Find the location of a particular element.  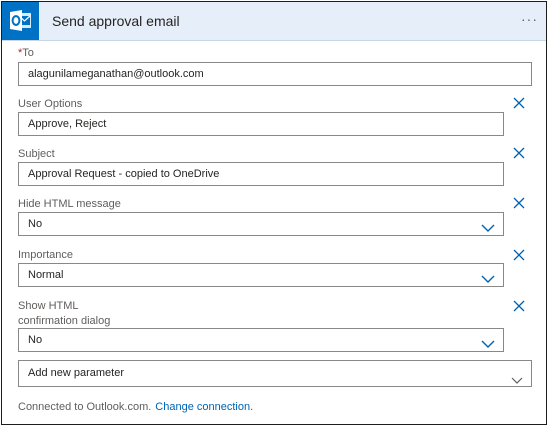

remove-user-options-icon is located at coordinates (519, 104).